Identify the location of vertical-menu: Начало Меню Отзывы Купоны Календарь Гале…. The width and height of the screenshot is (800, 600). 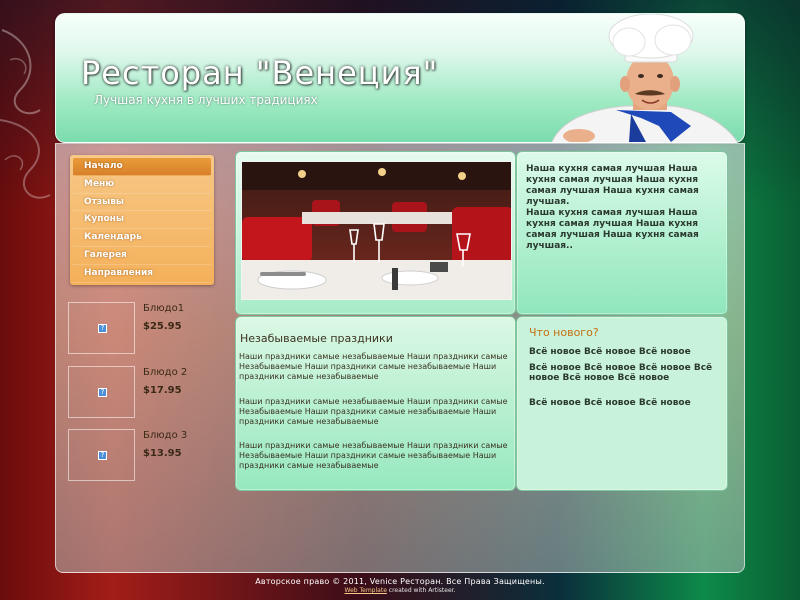
(142, 220).